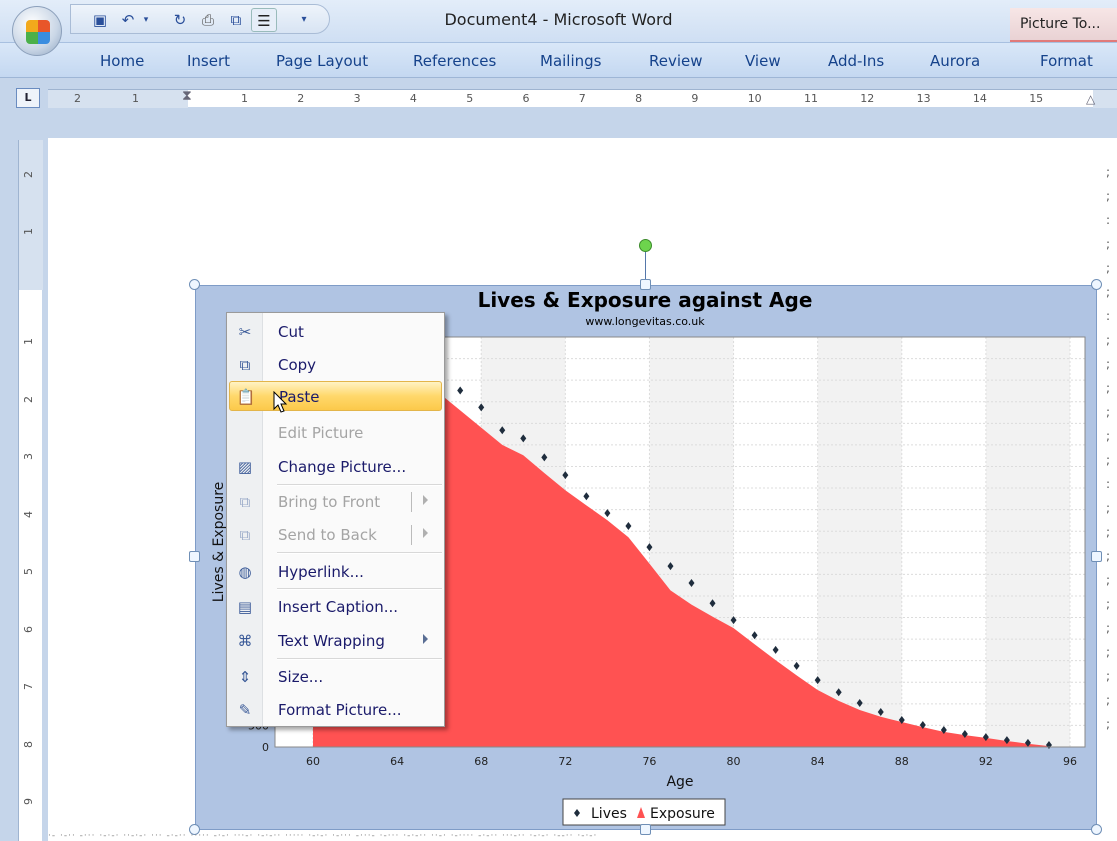  Describe the element at coordinates (1096, 556) in the screenshot. I see `resize-handle-right` at that location.